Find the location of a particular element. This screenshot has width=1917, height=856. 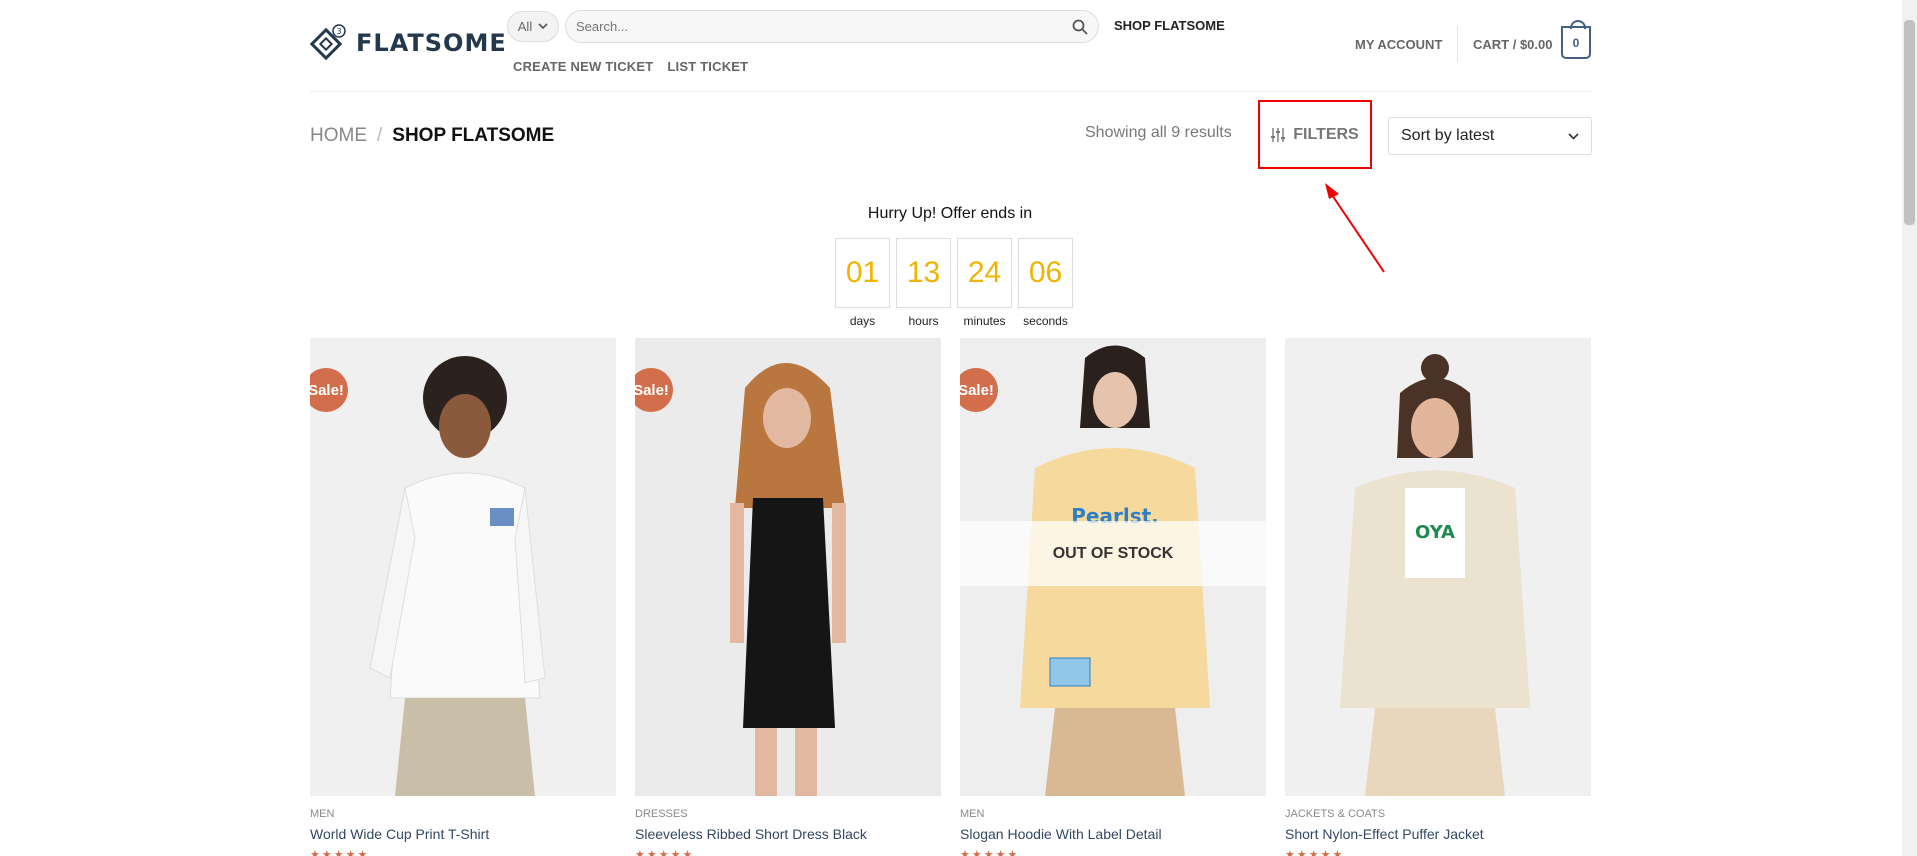

logo: 3 FLATSOME is located at coordinates (408, 43).